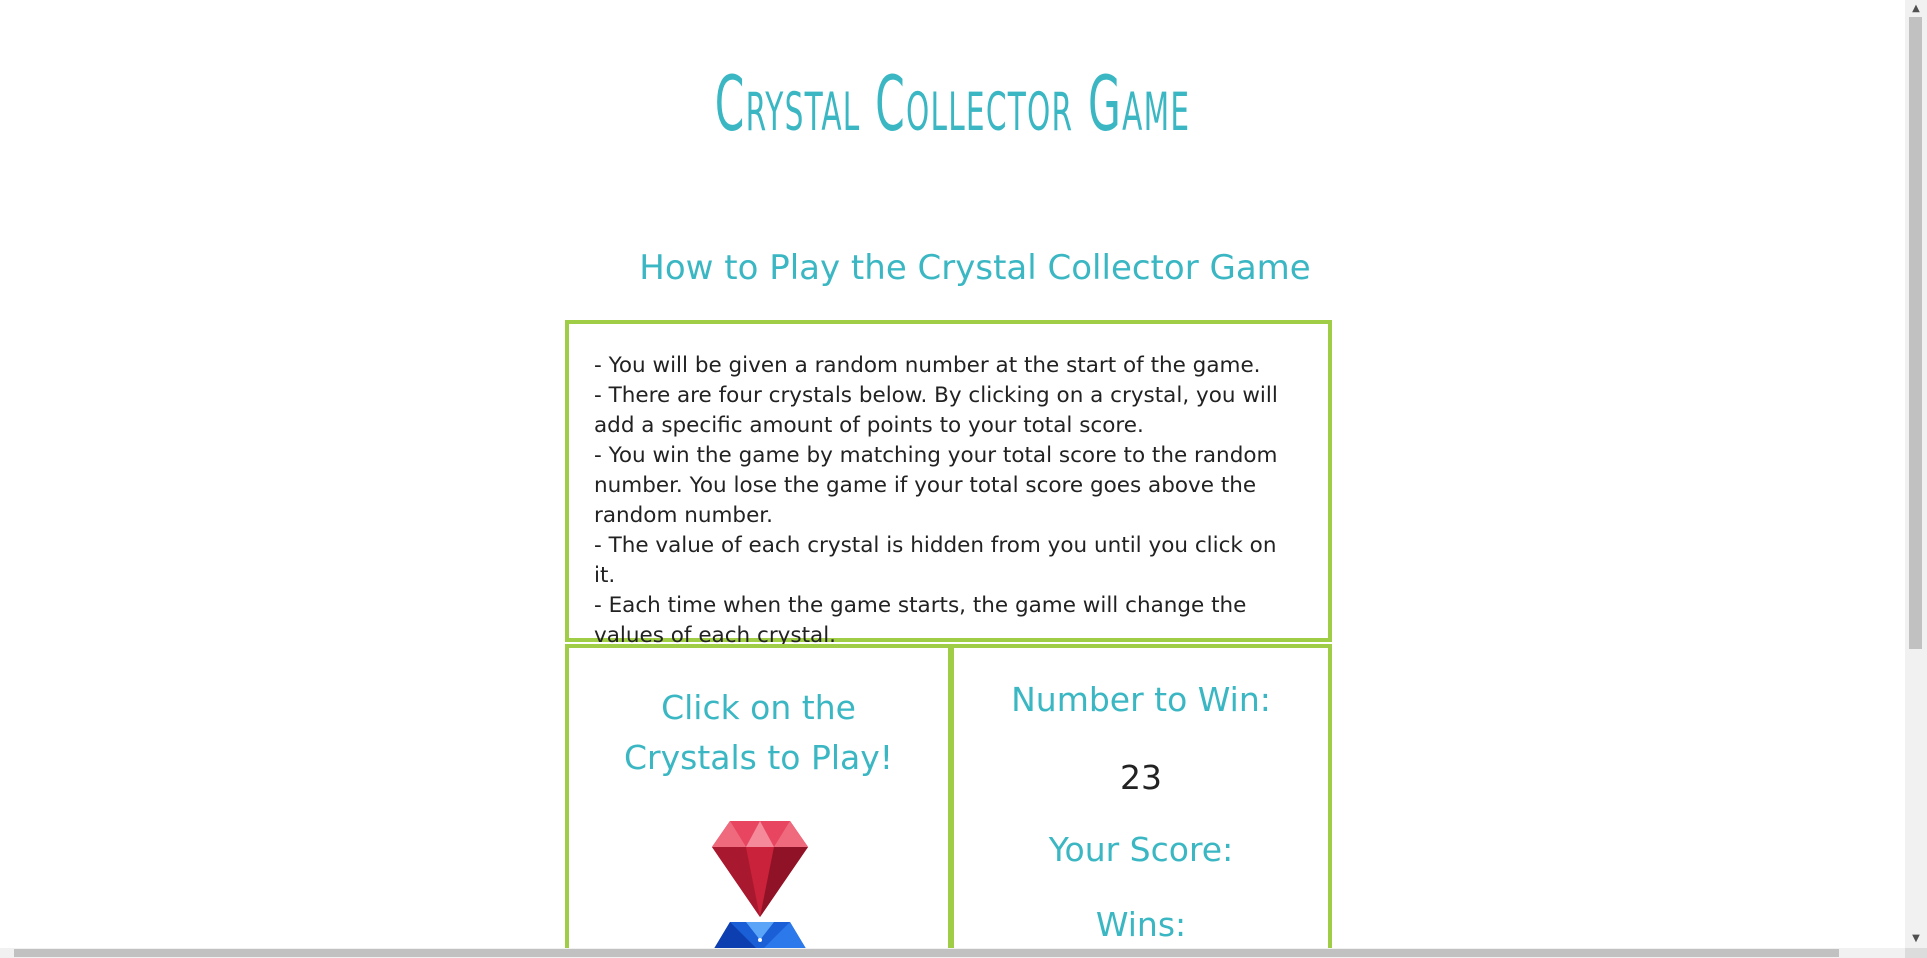  I want to click on scroll-down-arrow-icon: ▼, so click(1916, 938).